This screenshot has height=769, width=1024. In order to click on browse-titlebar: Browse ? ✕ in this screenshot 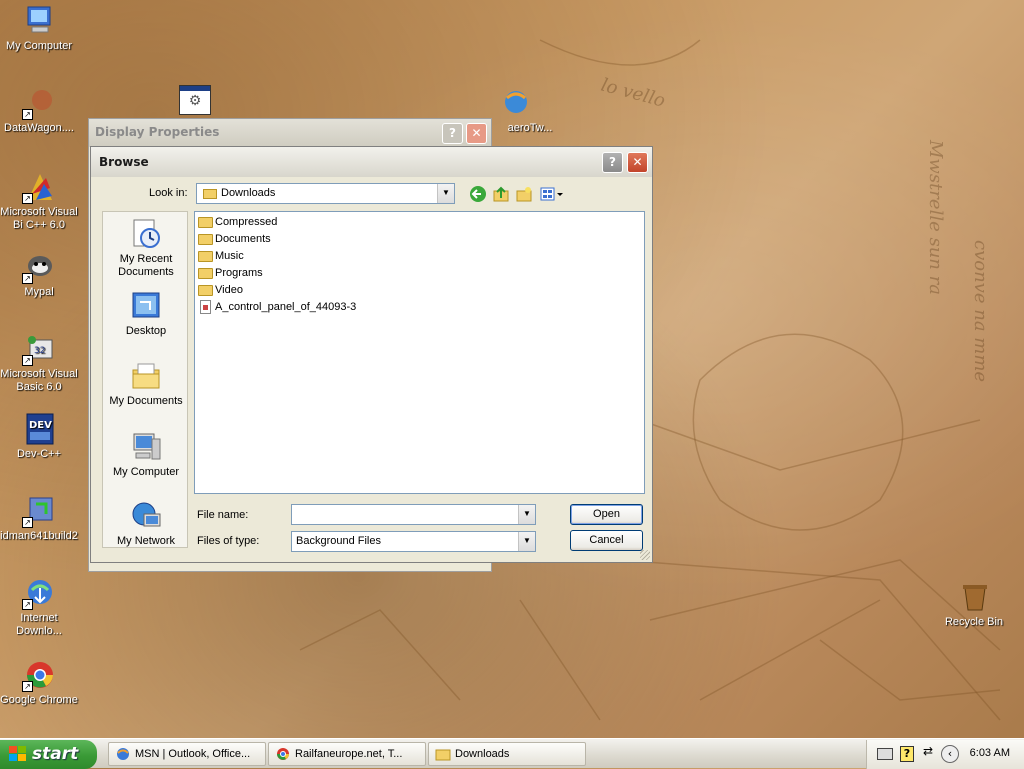, I will do `click(371, 162)`.